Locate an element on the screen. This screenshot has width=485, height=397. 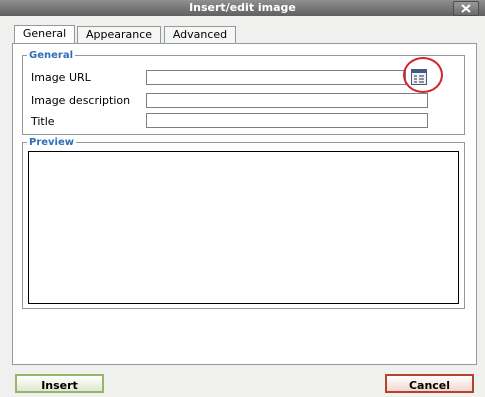
dialog-titlebar: Insert/edit image is located at coordinates (242, 8).